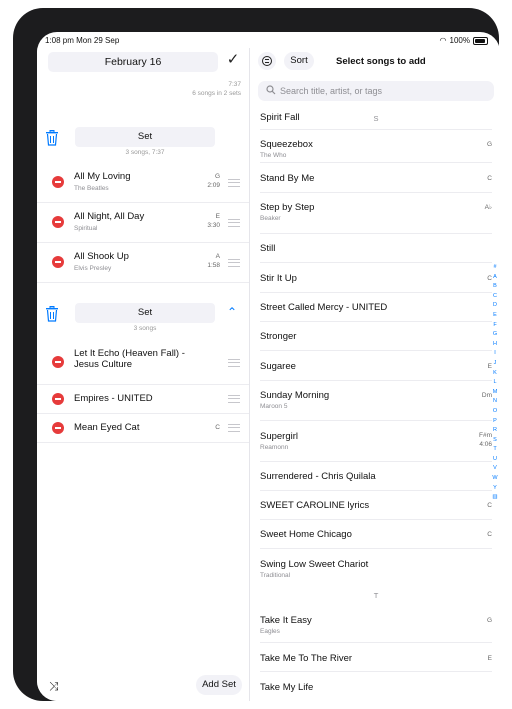 Image resolution: width=512 pixels, height=709 pixels. Describe the element at coordinates (270, 631) in the screenshot. I see `song-artist: Eagles` at that location.